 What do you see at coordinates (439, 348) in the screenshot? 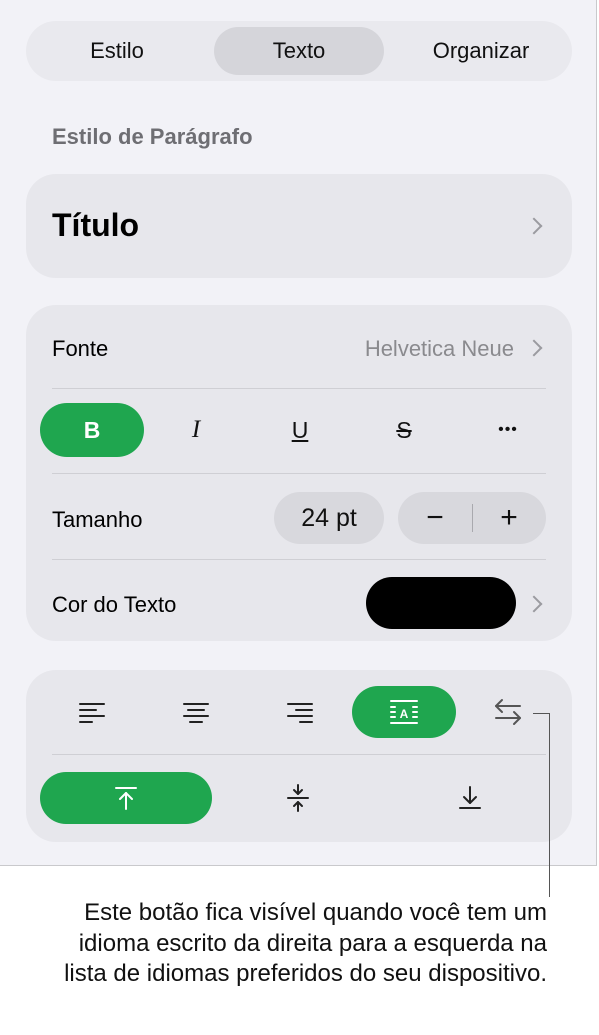
I see `font-value: Helvetica Neue` at bounding box center [439, 348].